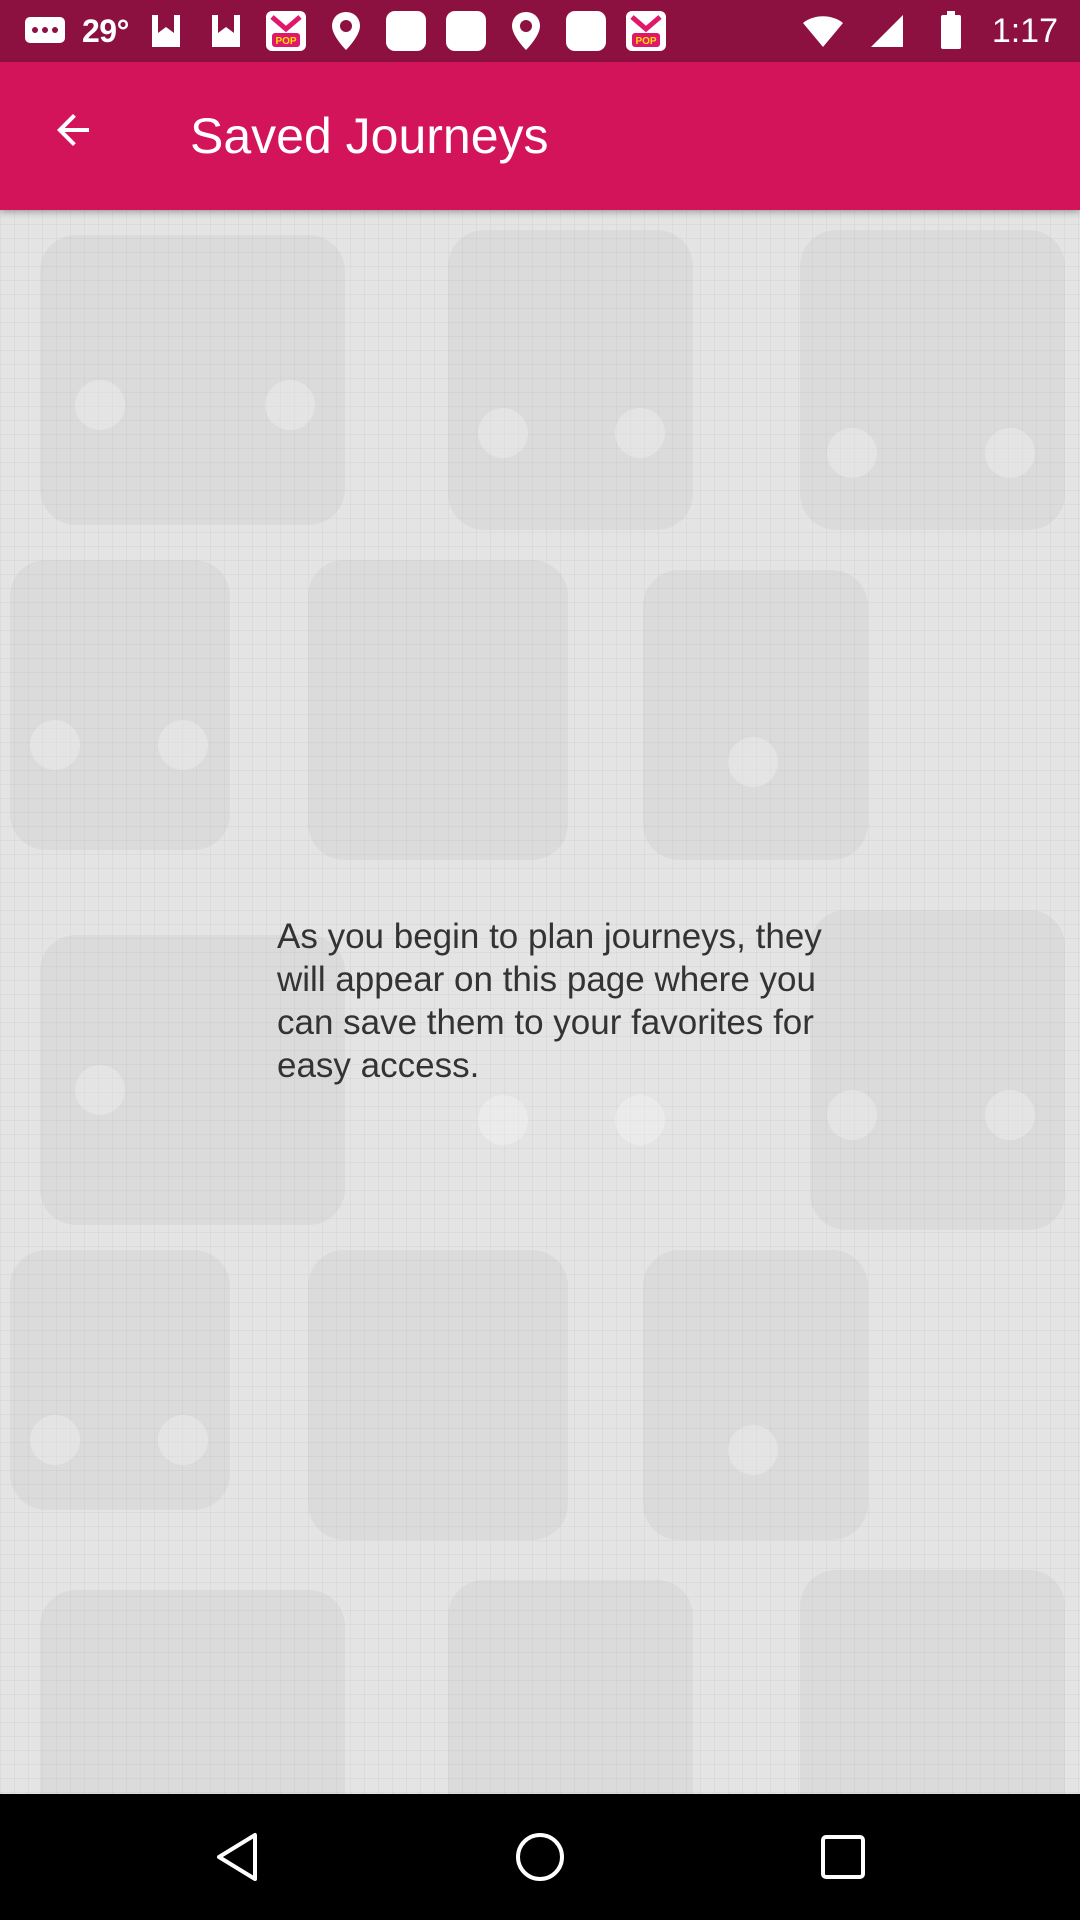 This screenshot has height=1920, width=1080. Describe the element at coordinates (1024, 30) in the screenshot. I see `clock: 1:17` at that location.